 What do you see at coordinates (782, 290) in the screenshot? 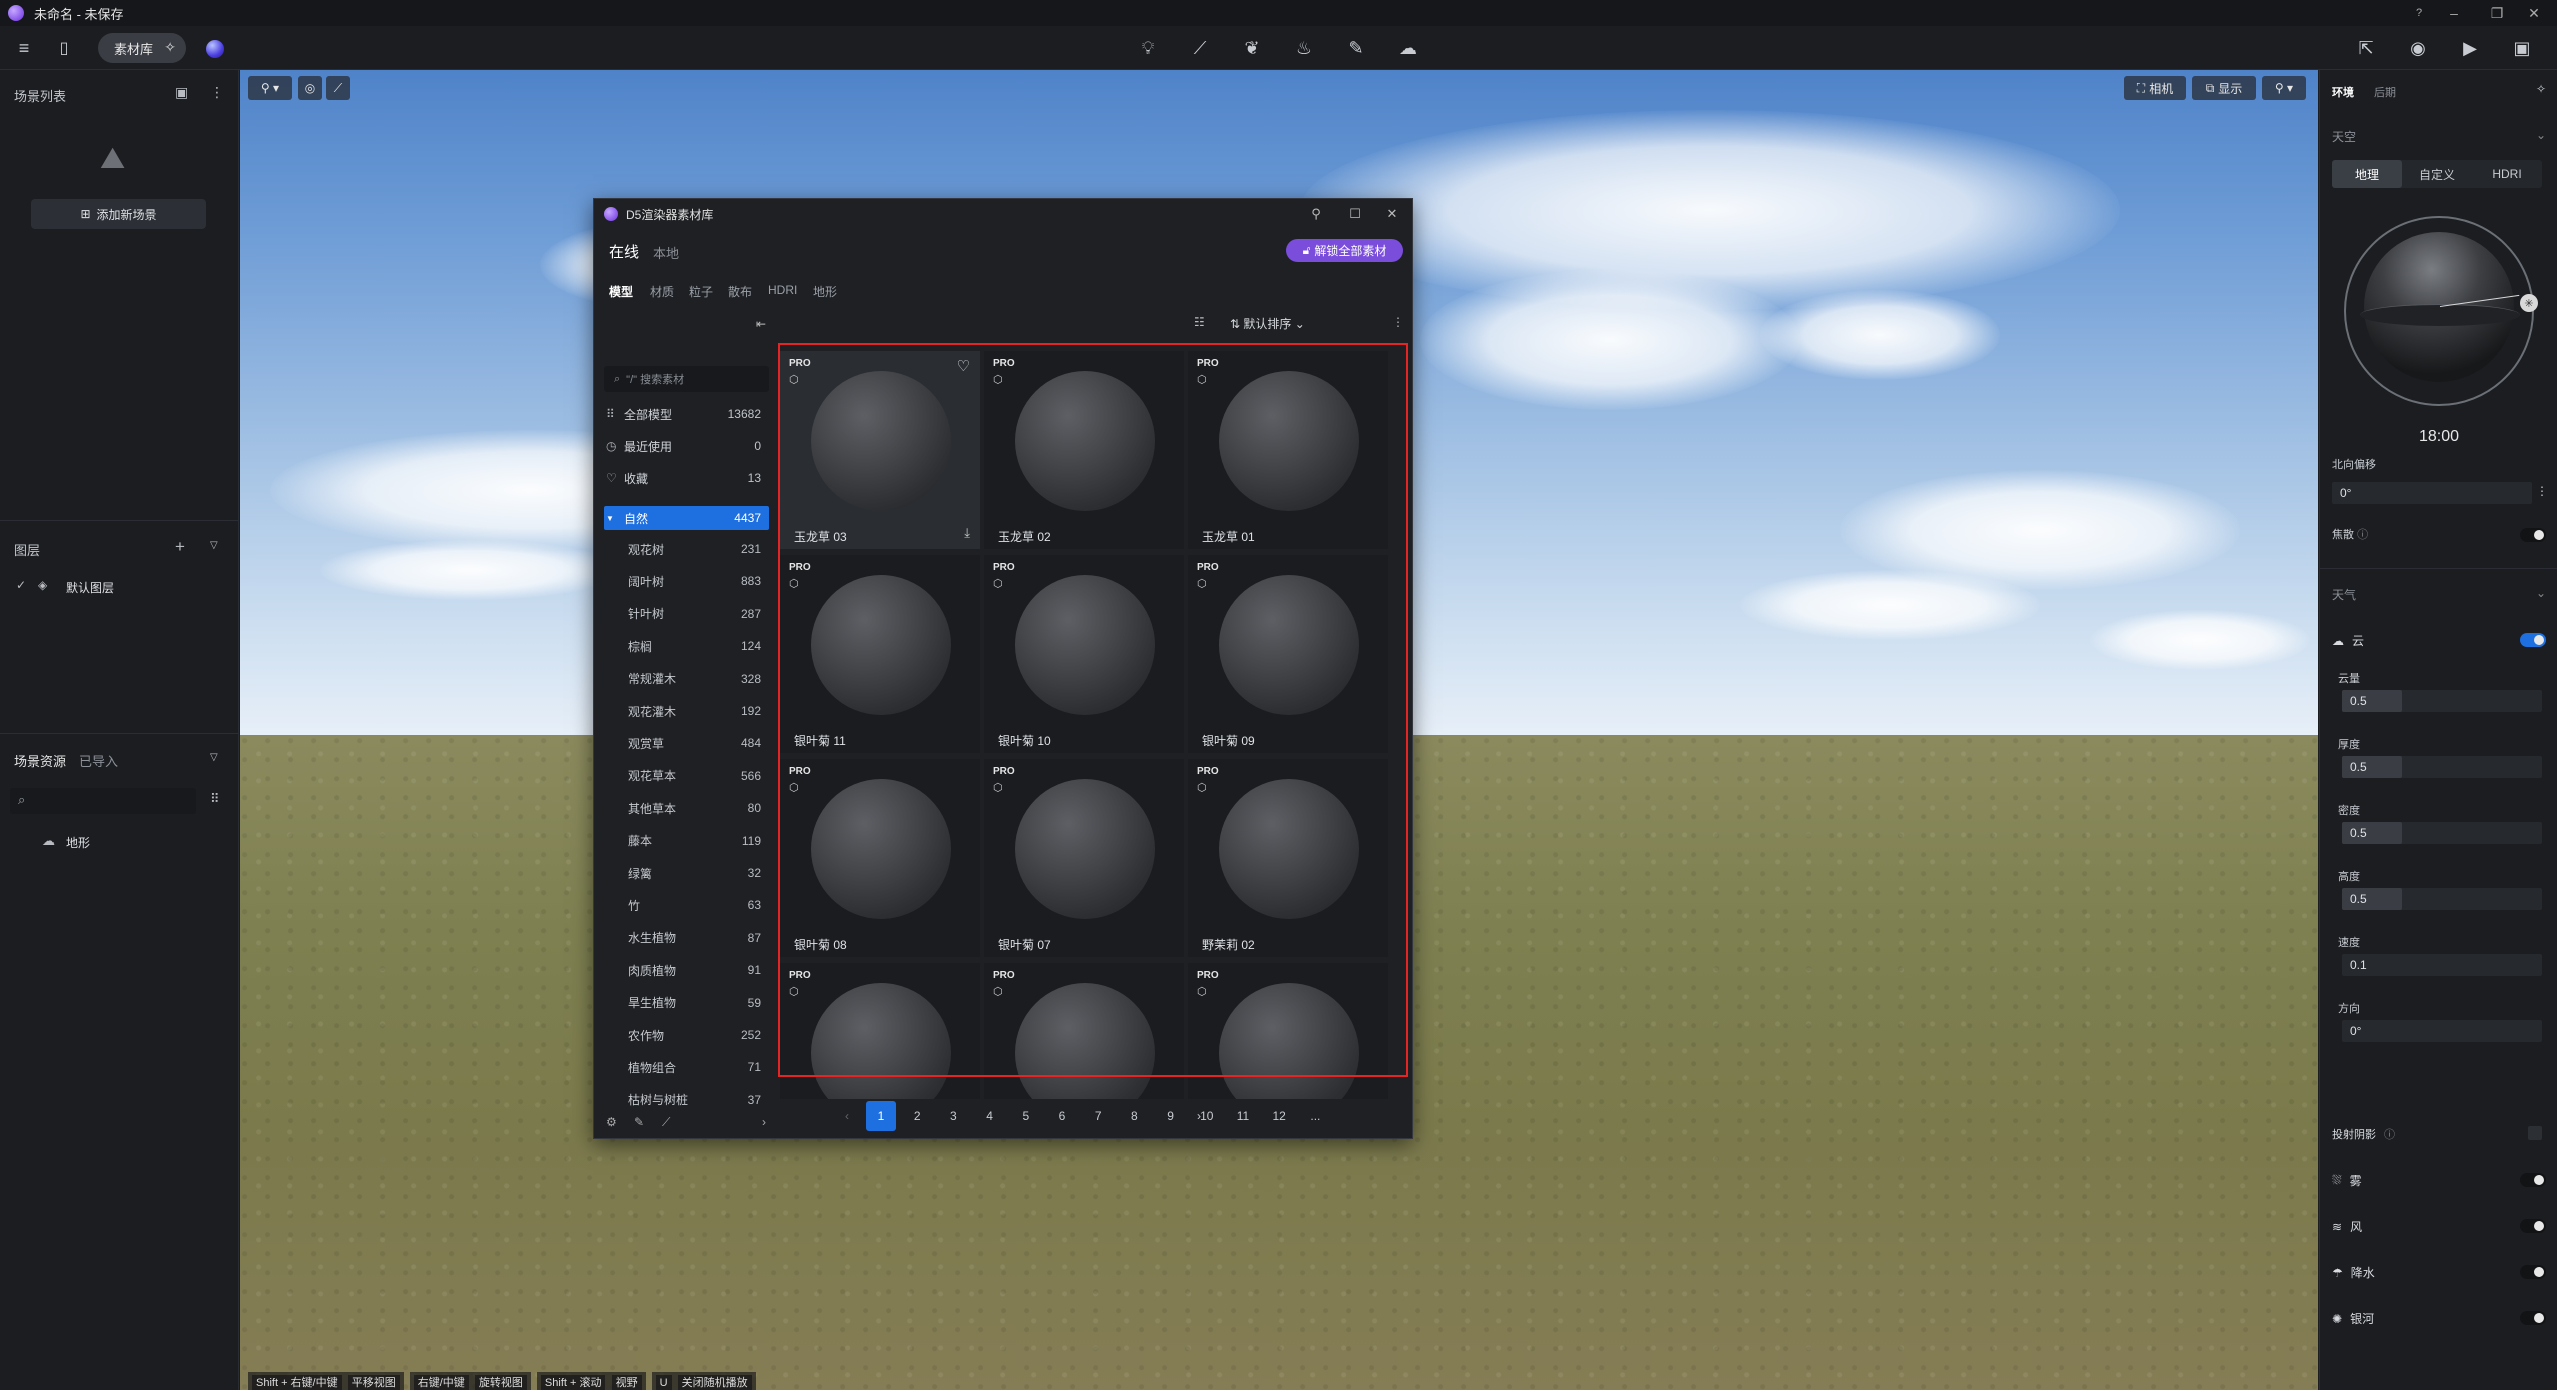
I see `tab-hdri: HDRI` at bounding box center [782, 290].